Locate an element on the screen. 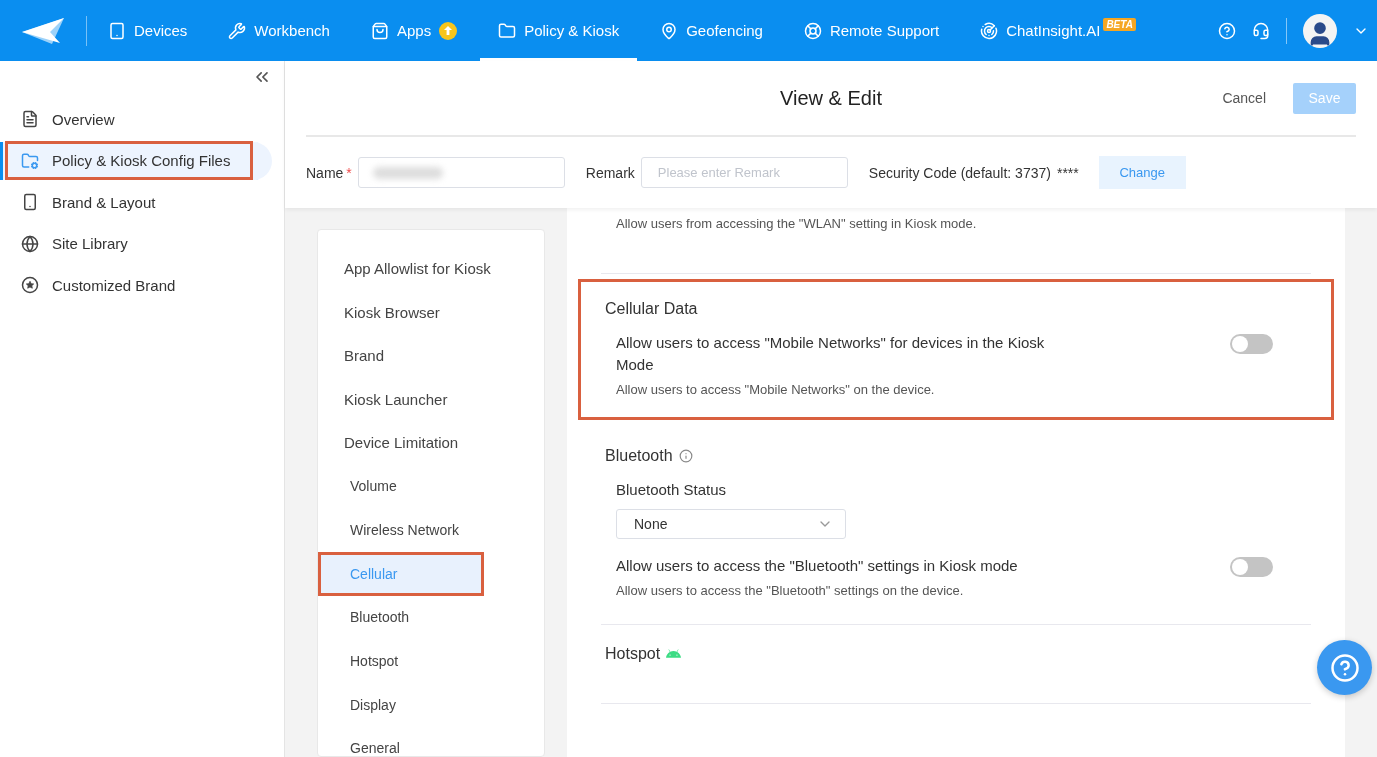  tools-icon is located at coordinates (237, 30).